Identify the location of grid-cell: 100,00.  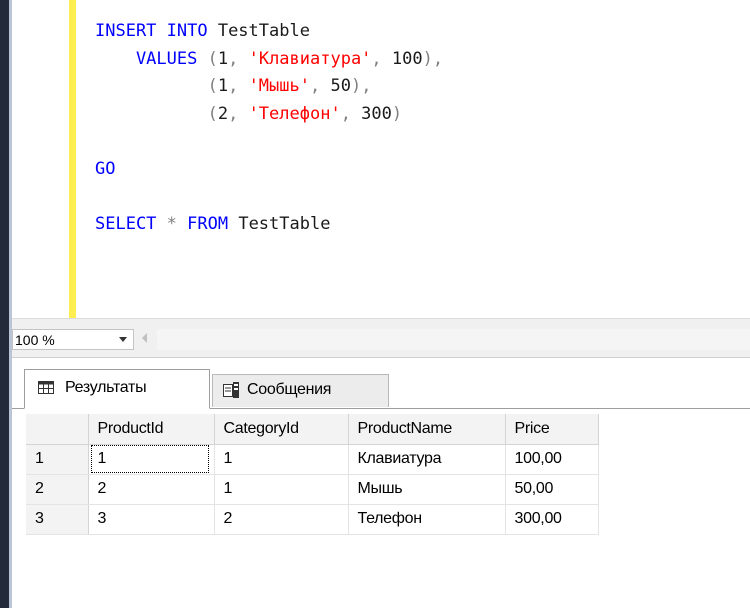
(552, 459).